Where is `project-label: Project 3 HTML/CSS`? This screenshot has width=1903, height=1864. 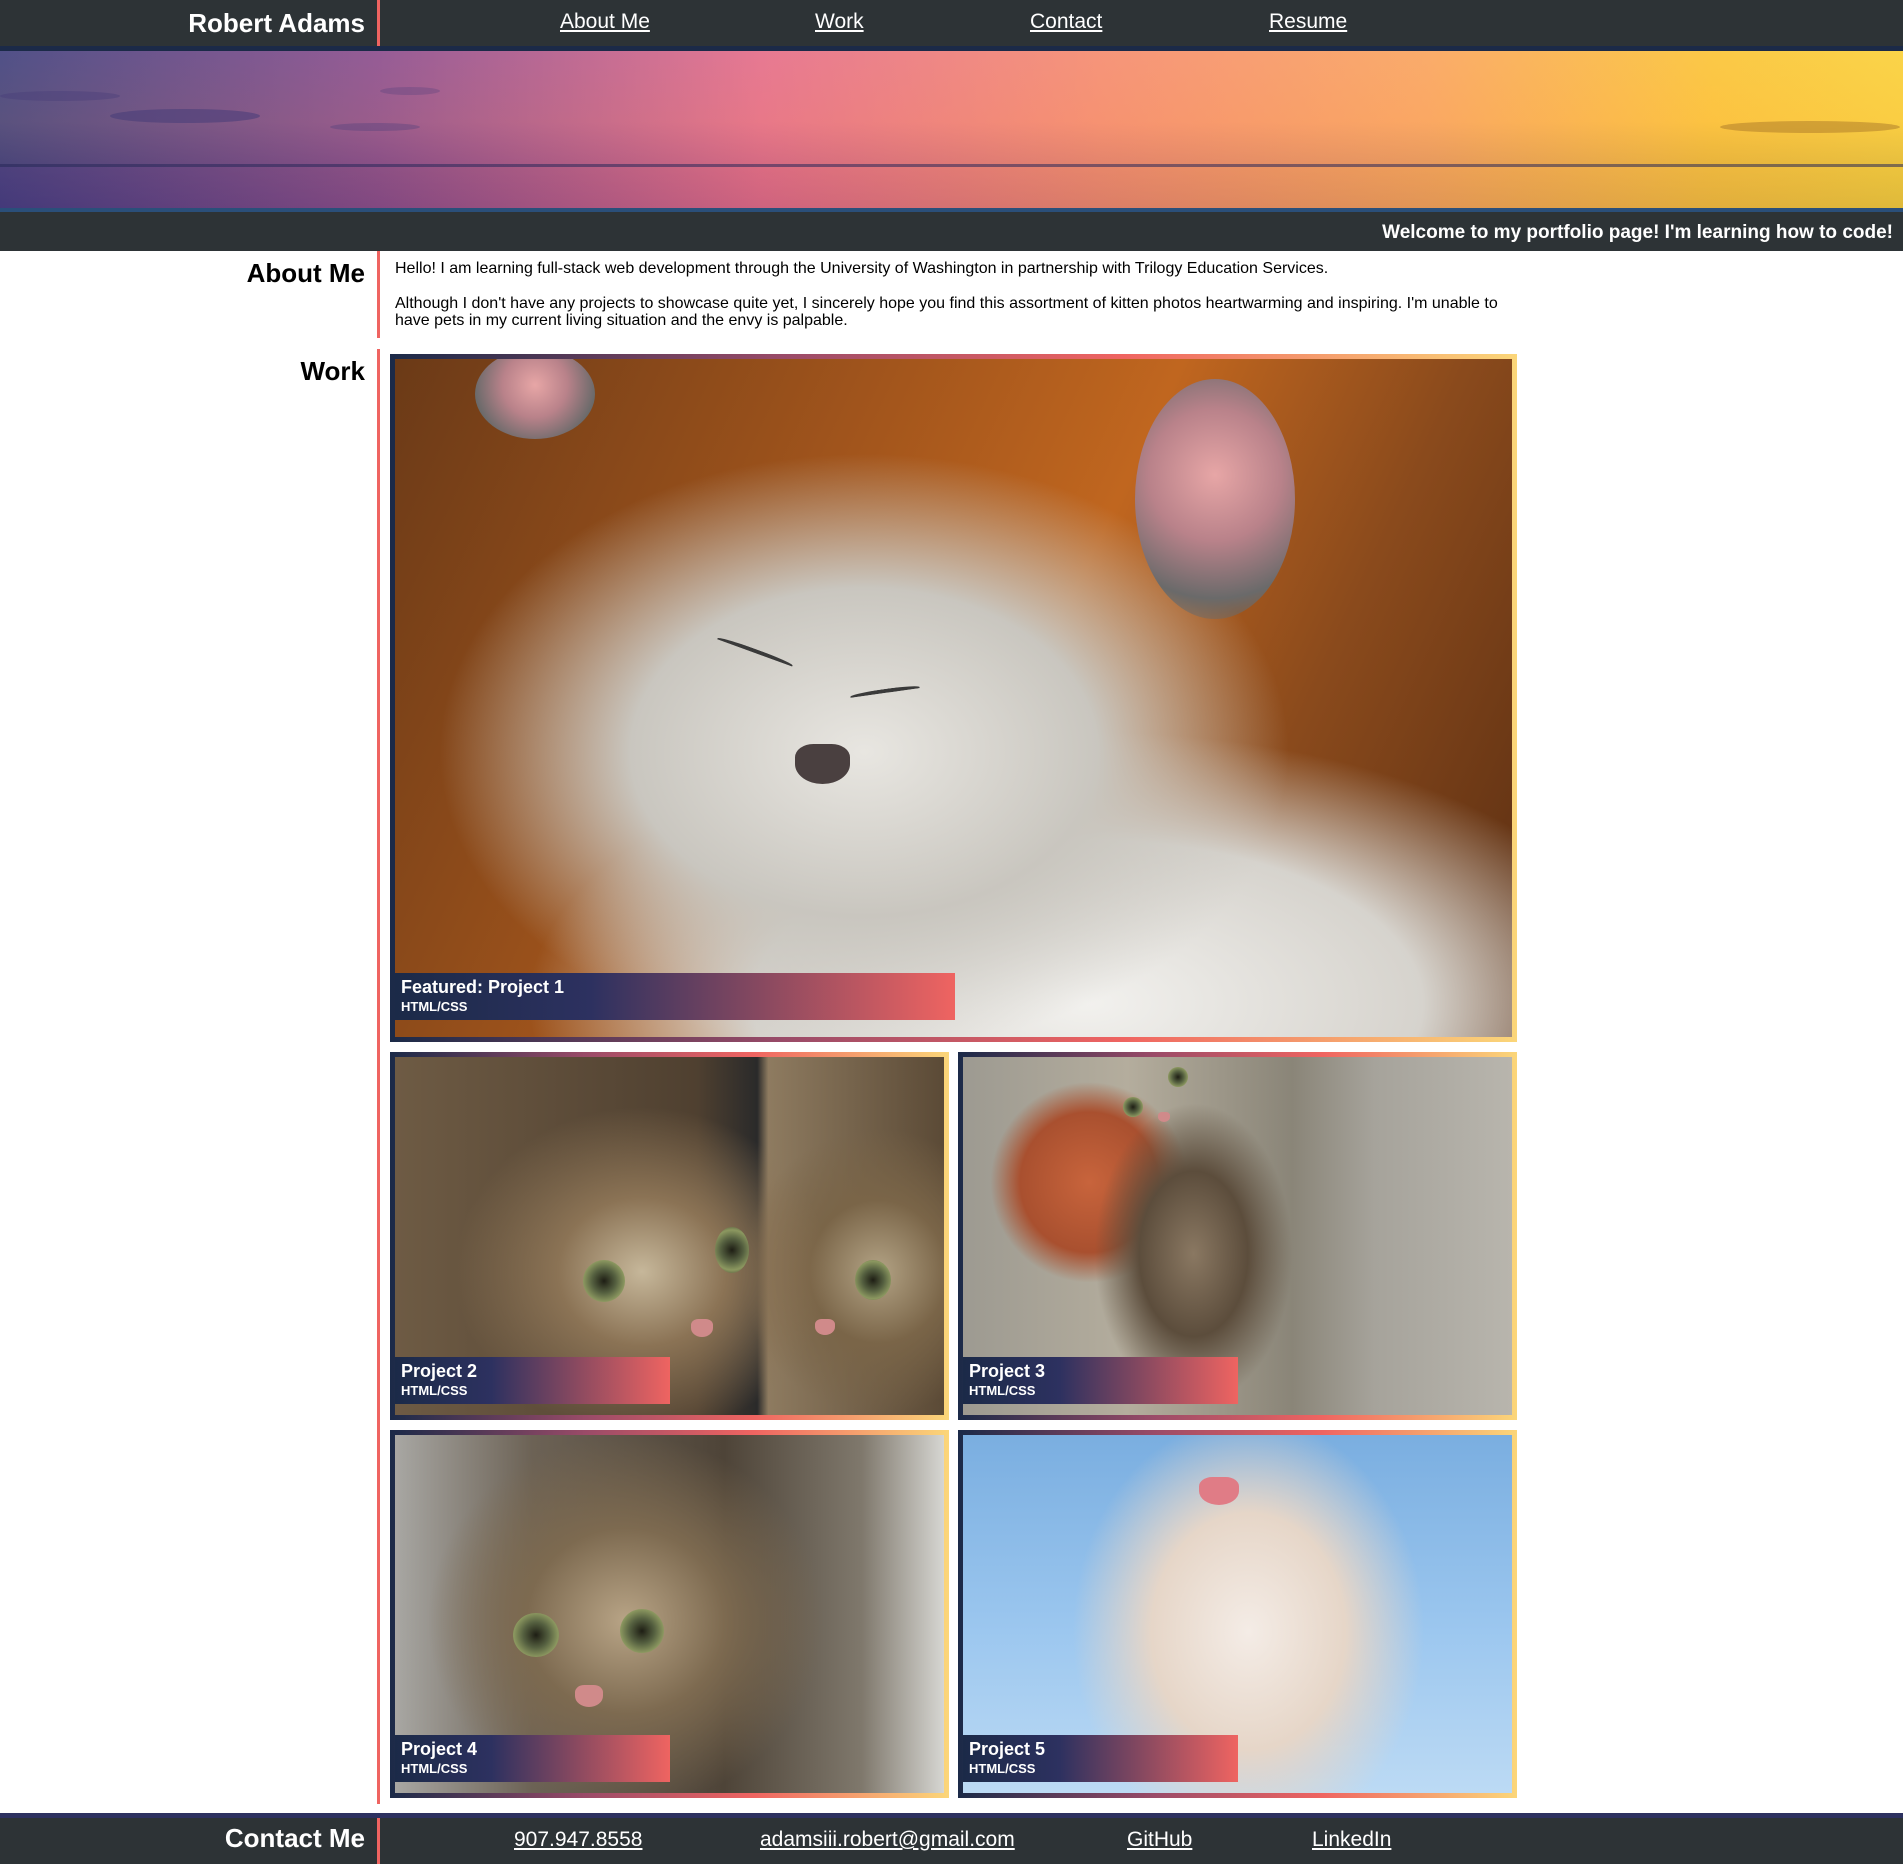 project-label: Project 3 HTML/CSS is located at coordinates (1100, 1380).